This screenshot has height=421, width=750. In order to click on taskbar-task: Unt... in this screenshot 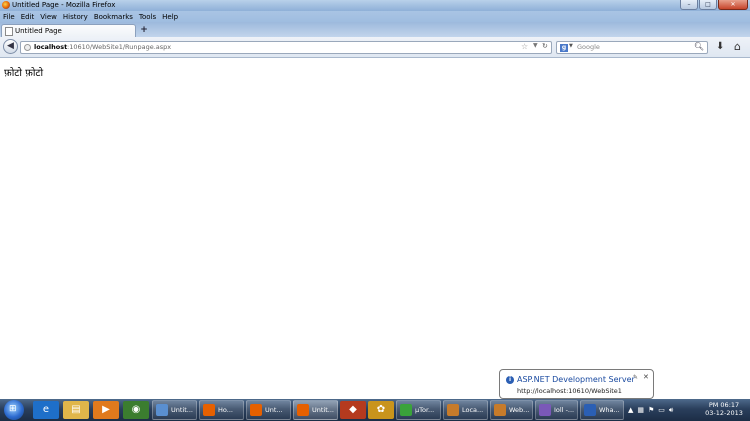, I will do `click(268, 410)`.